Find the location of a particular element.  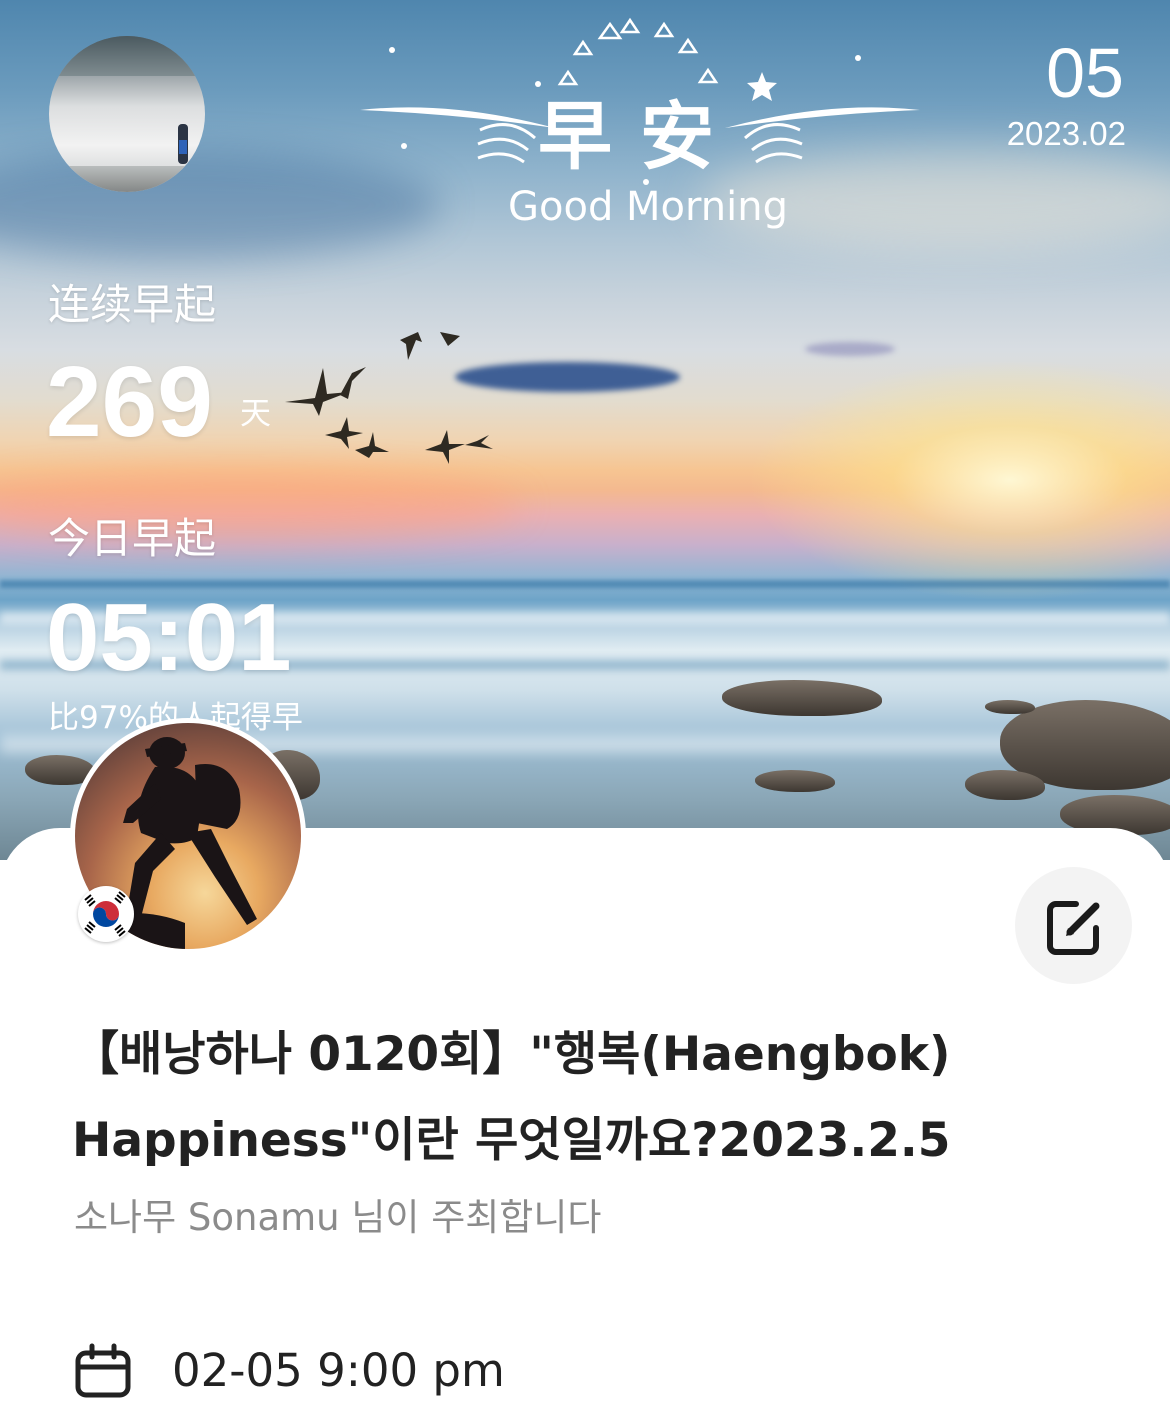

date-year-month: 2023.02 is located at coordinates (1066, 133).